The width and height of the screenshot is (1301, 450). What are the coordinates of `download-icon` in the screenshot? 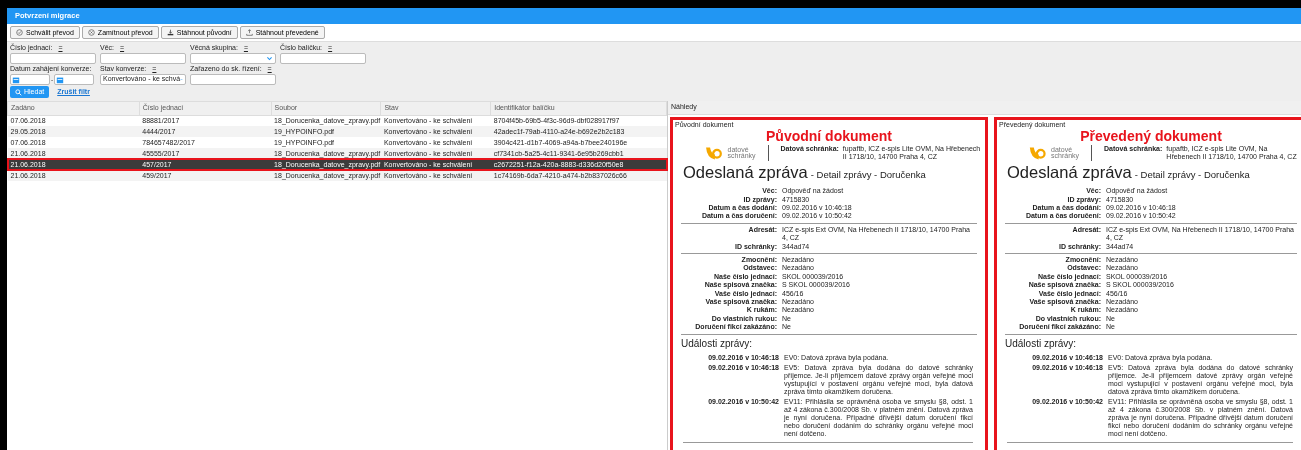 It's located at (170, 32).